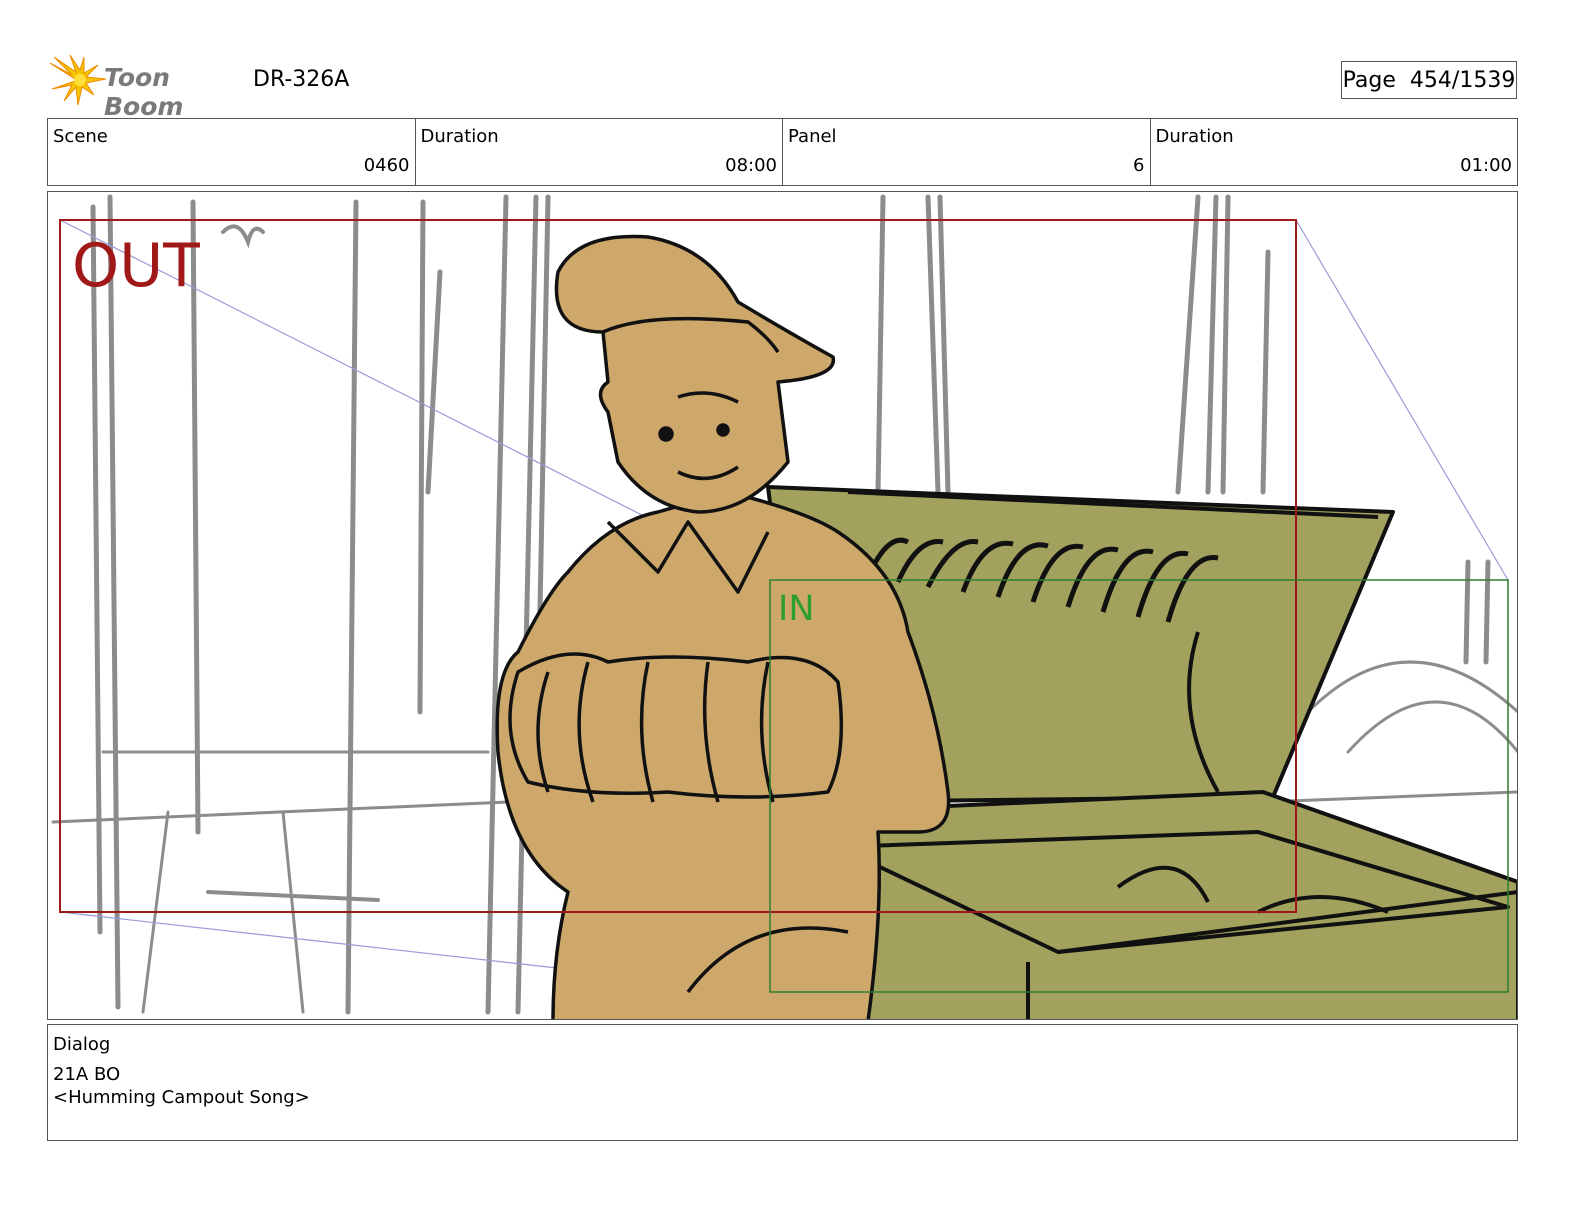 The height and width of the screenshot is (1224, 1584). I want to click on dialog-line: 21A BO, so click(87, 1074).